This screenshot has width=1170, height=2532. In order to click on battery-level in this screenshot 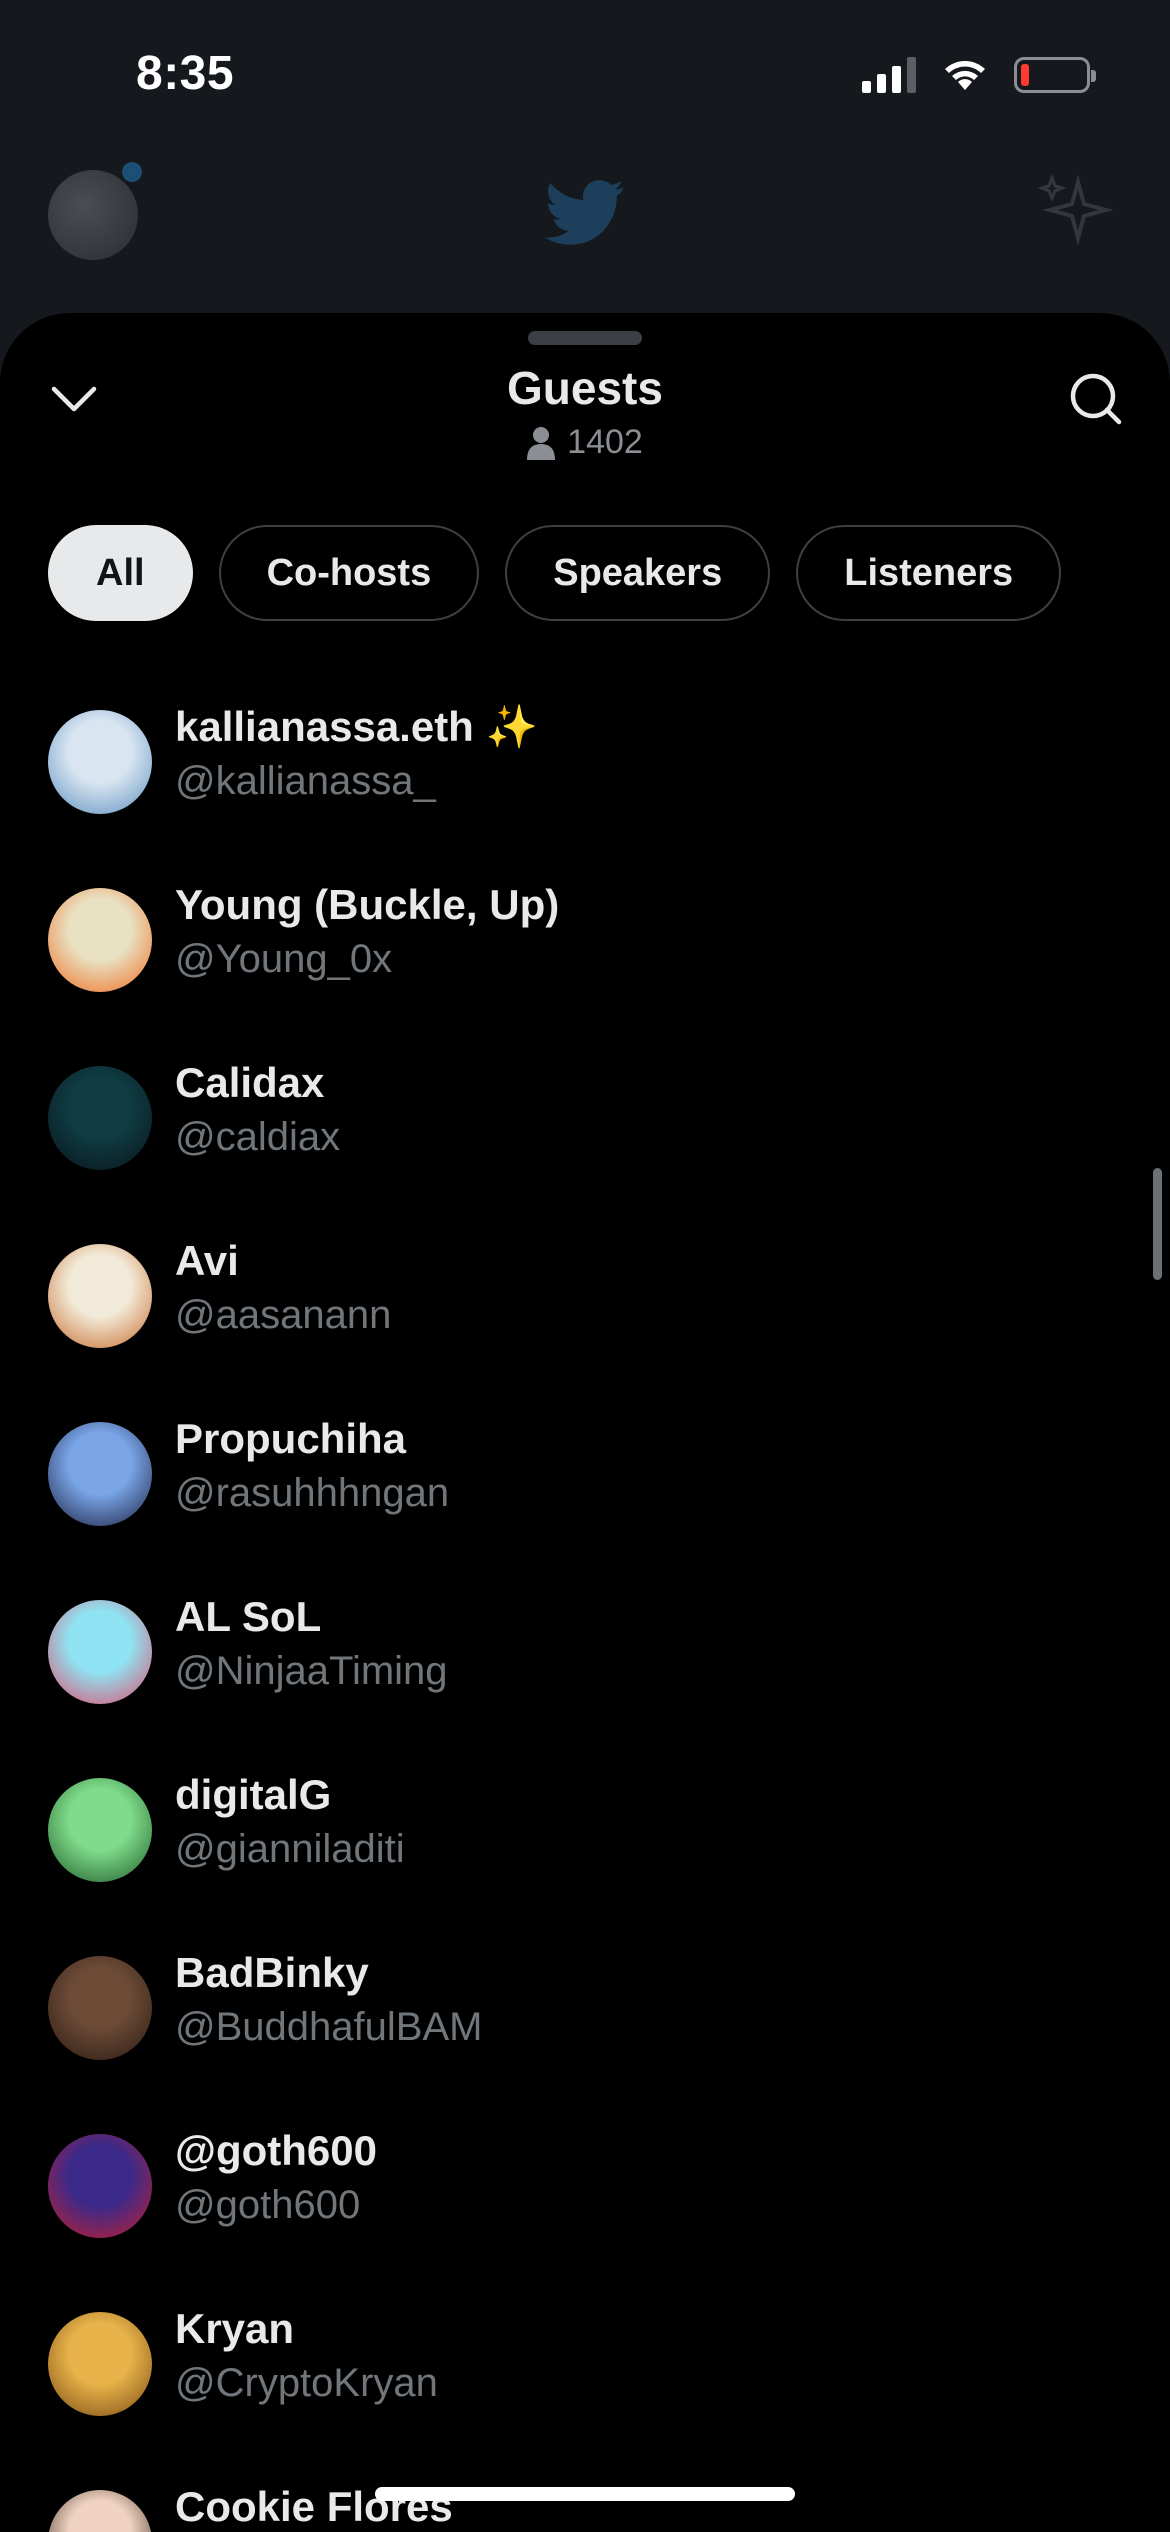, I will do `click(1025, 75)`.